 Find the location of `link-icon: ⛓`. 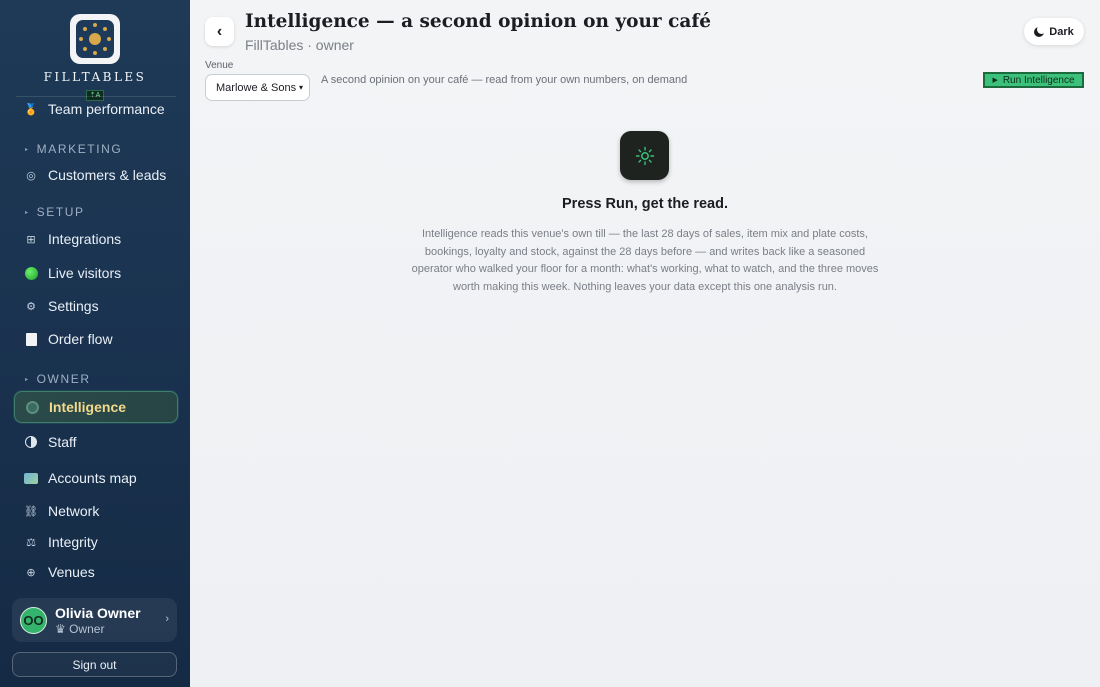

link-icon: ⛓ is located at coordinates (31, 511).